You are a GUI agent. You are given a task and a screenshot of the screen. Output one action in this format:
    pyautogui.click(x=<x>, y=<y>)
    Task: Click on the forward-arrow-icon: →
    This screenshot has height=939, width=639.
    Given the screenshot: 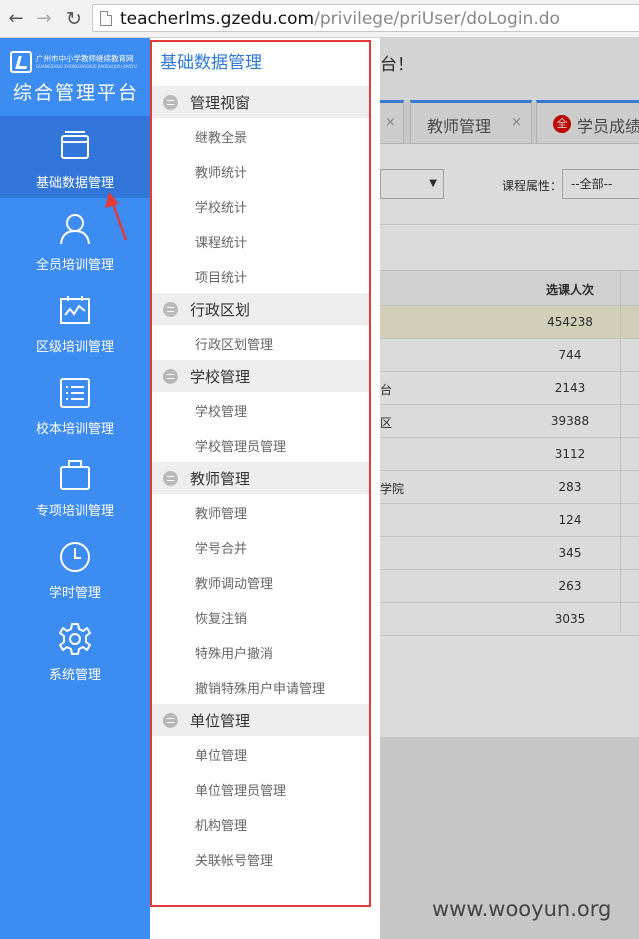 What is the action you would take?
    pyautogui.click(x=44, y=19)
    